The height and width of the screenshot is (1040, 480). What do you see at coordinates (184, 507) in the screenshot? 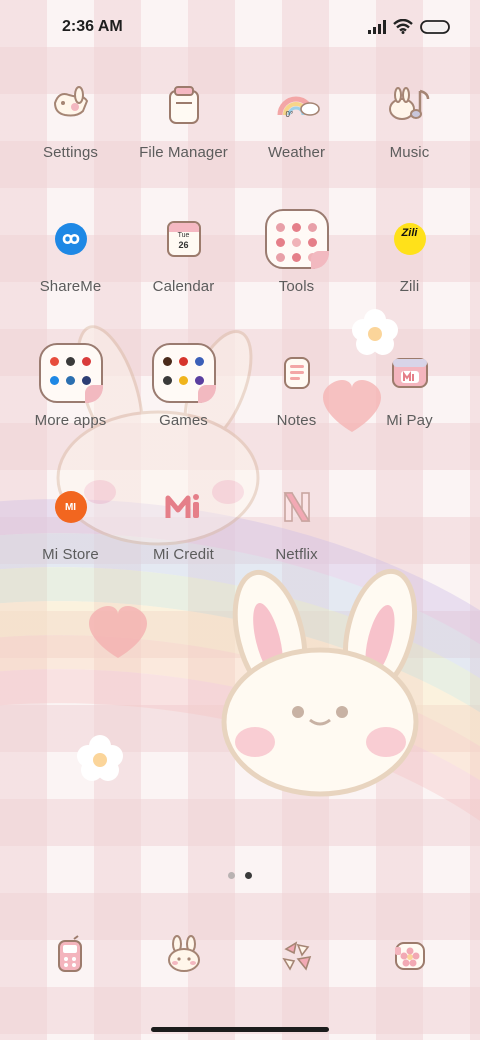
I see `mi-credit-icon` at bounding box center [184, 507].